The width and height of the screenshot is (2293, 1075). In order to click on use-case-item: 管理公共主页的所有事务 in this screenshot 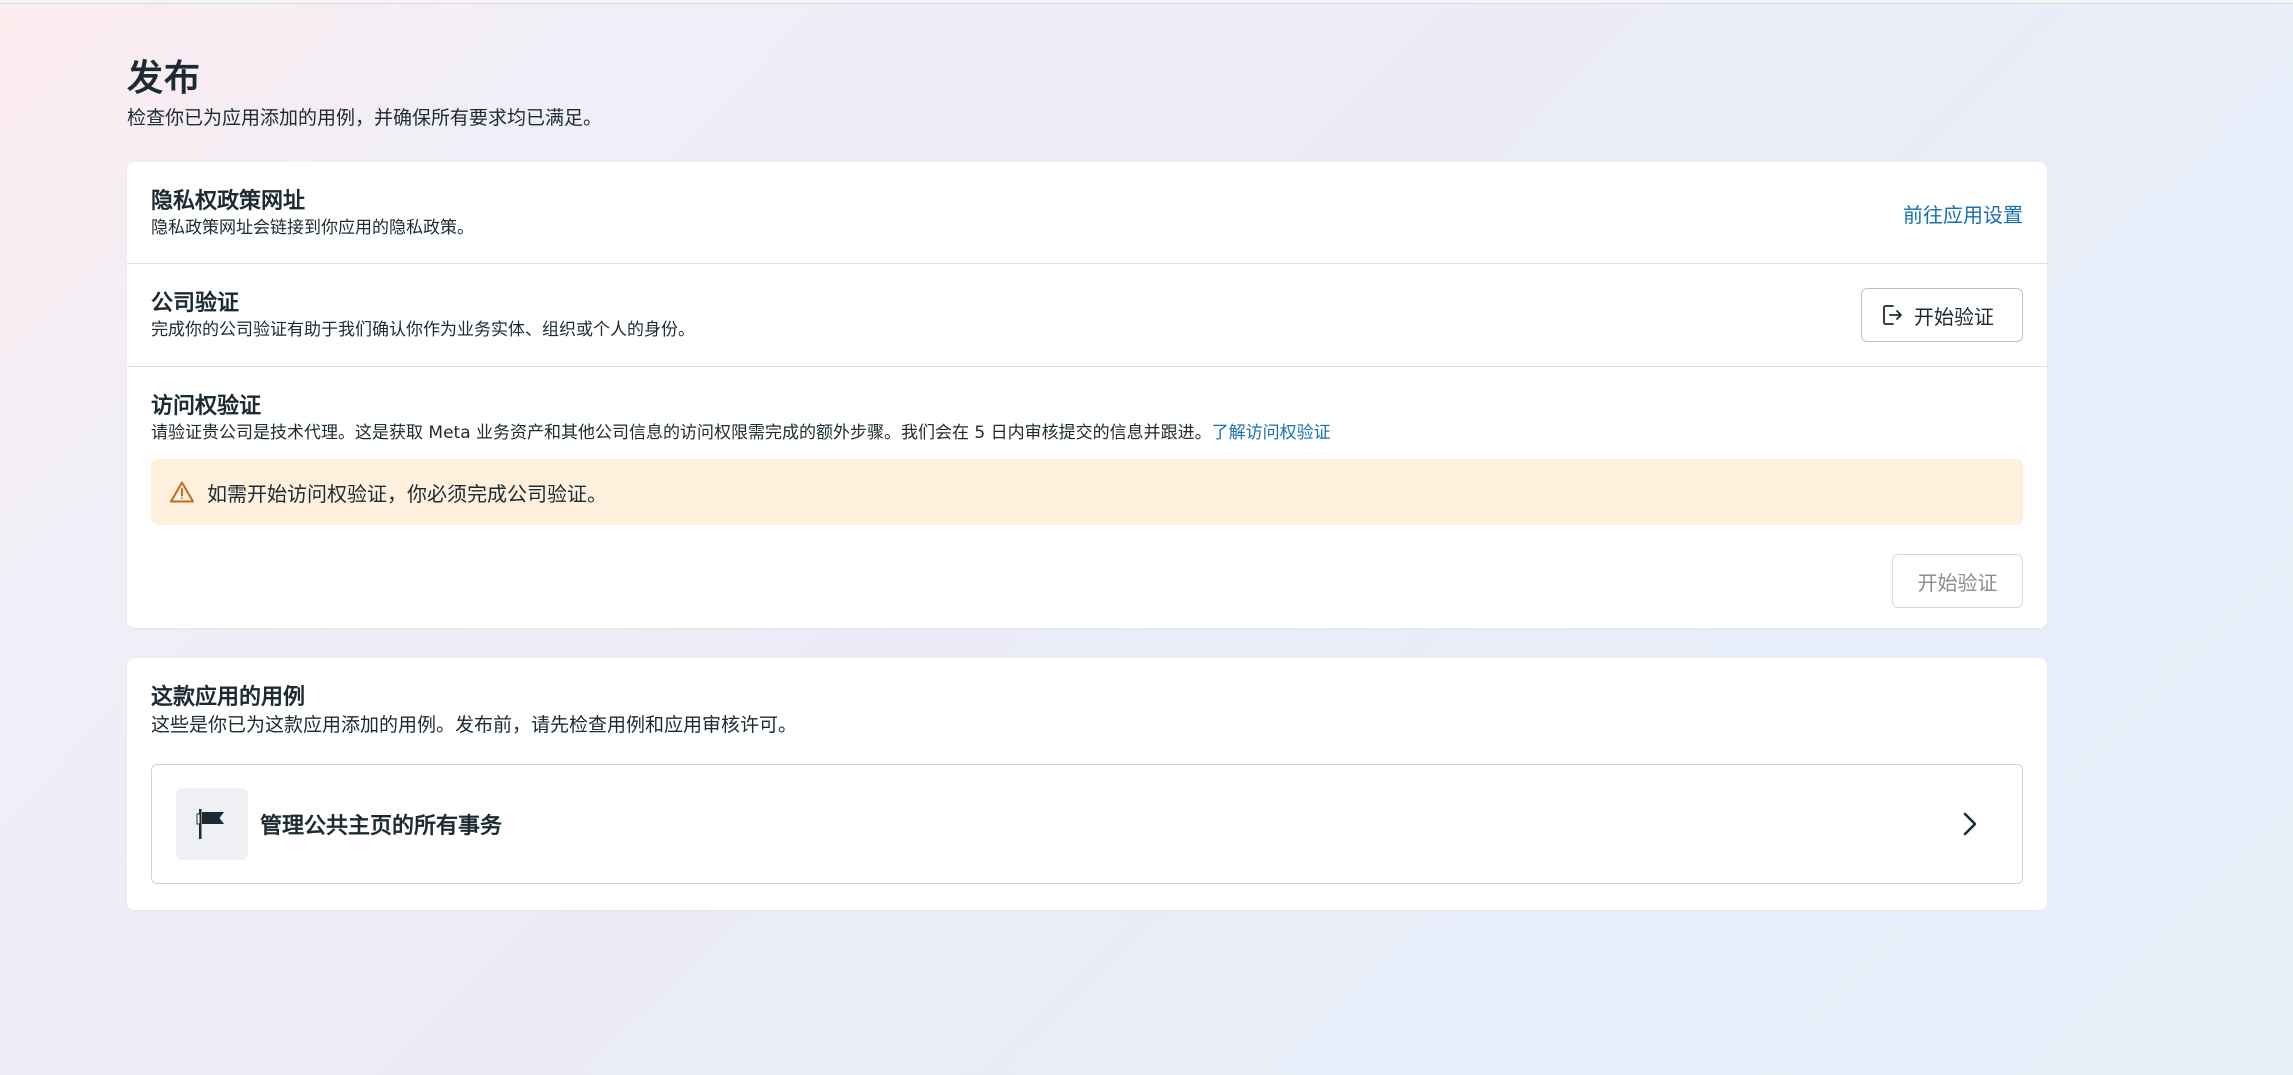, I will do `click(1087, 824)`.